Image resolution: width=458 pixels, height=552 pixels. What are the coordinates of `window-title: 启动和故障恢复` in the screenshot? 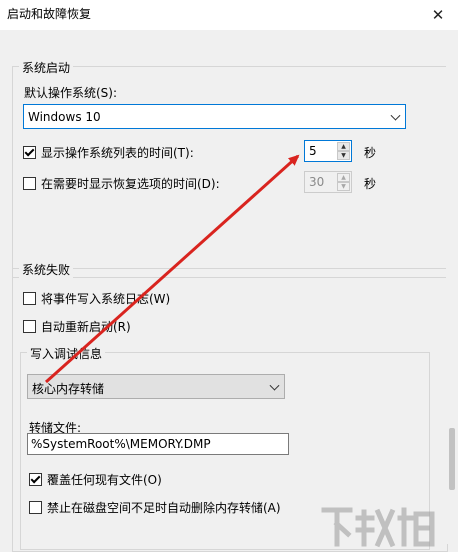 It's located at (49, 14).